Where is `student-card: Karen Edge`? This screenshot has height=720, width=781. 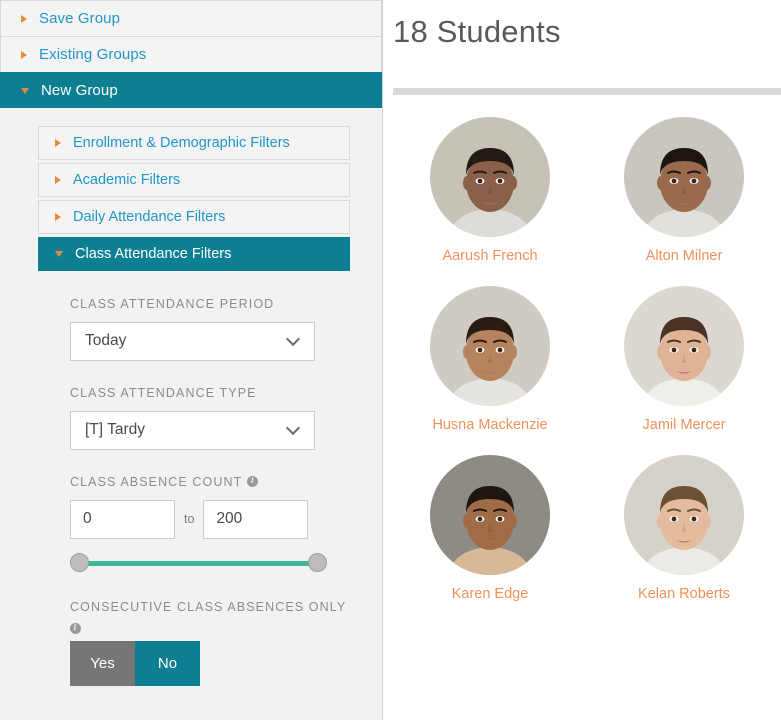 student-card: Karen Edge is located at coordinates (490, 528).